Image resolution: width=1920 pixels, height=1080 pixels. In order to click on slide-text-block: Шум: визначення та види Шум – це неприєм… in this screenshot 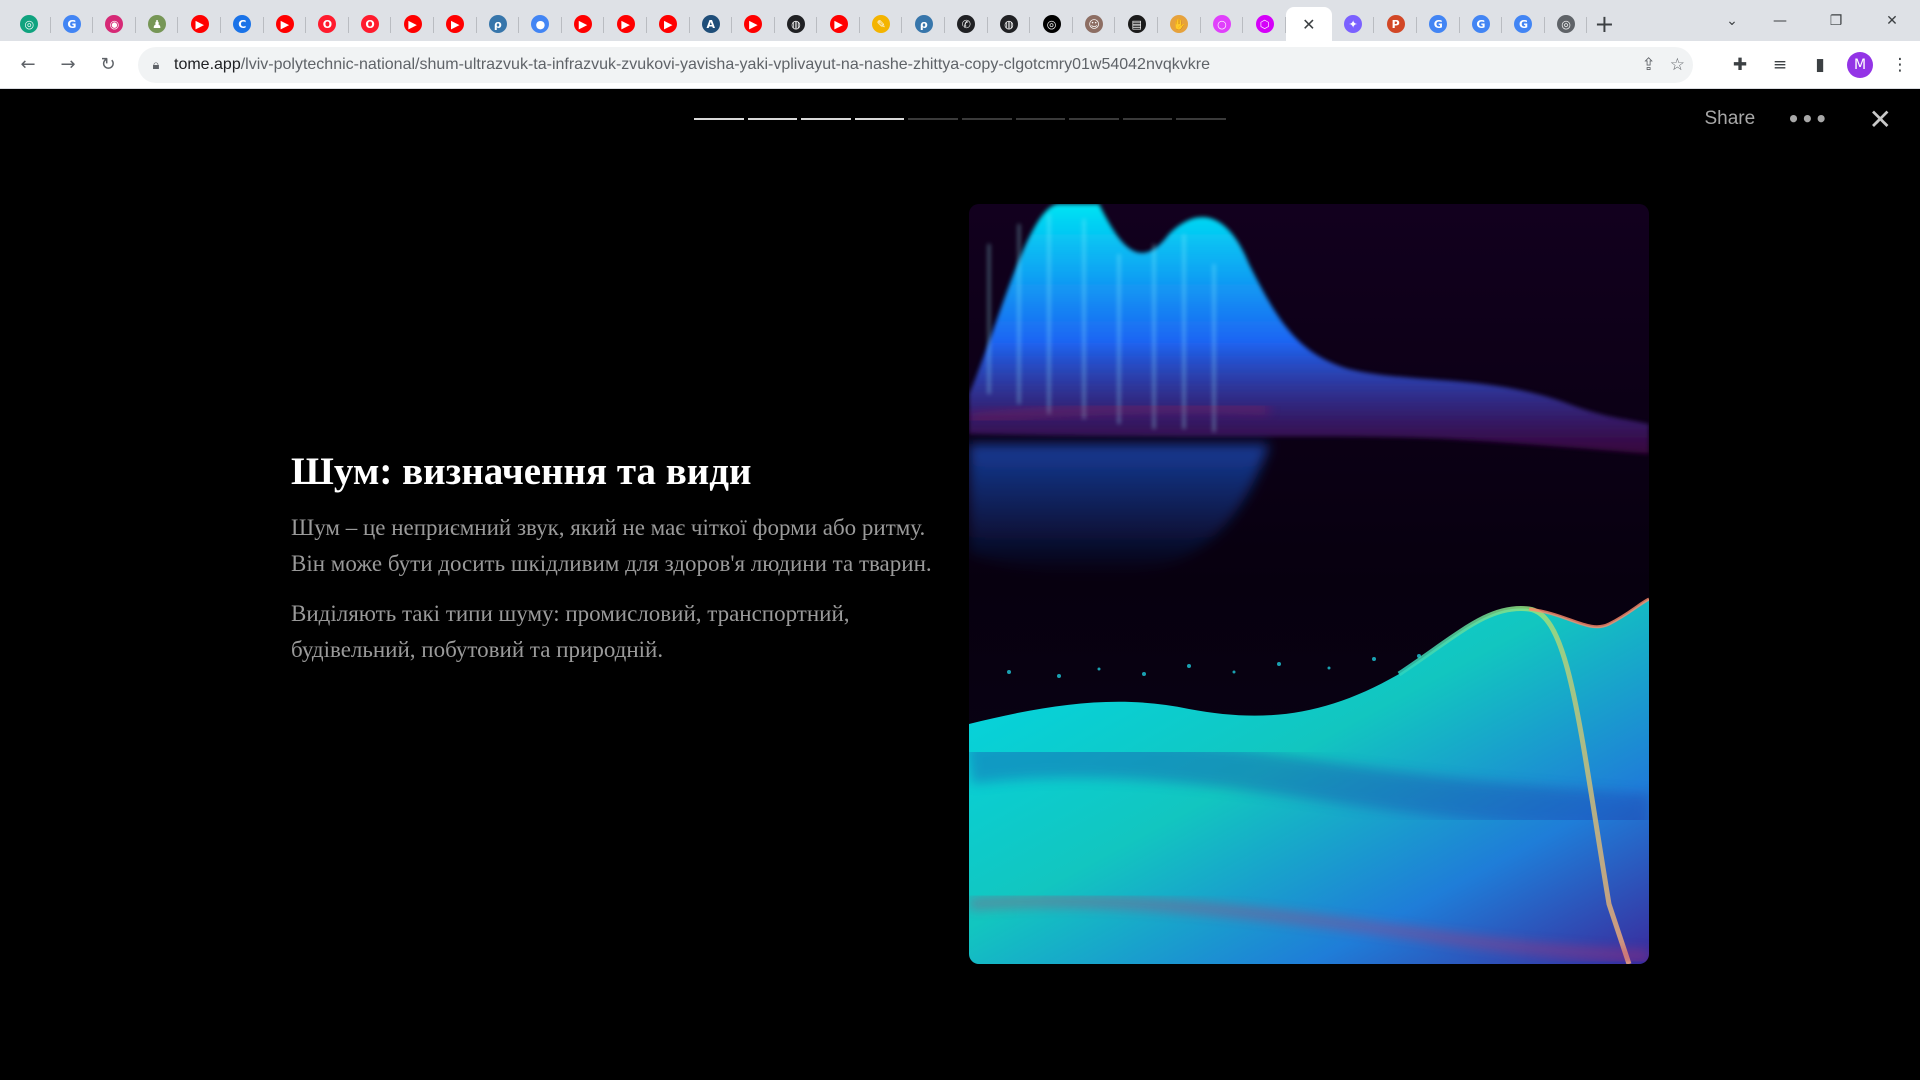, I will do `click(621, 565)`.